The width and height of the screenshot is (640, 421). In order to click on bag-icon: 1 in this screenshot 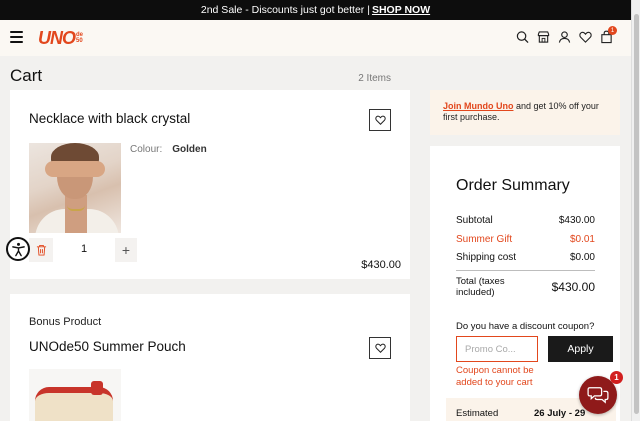, I will do `click(608, 35)`.